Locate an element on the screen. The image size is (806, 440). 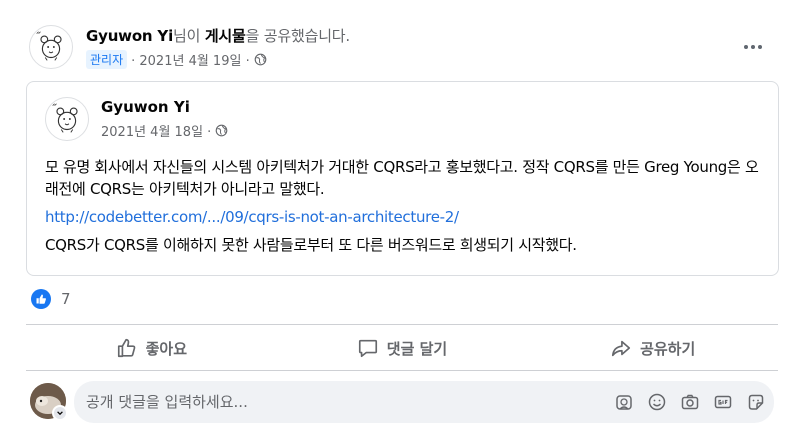
more-options-button is located at coordinates (753, 47).